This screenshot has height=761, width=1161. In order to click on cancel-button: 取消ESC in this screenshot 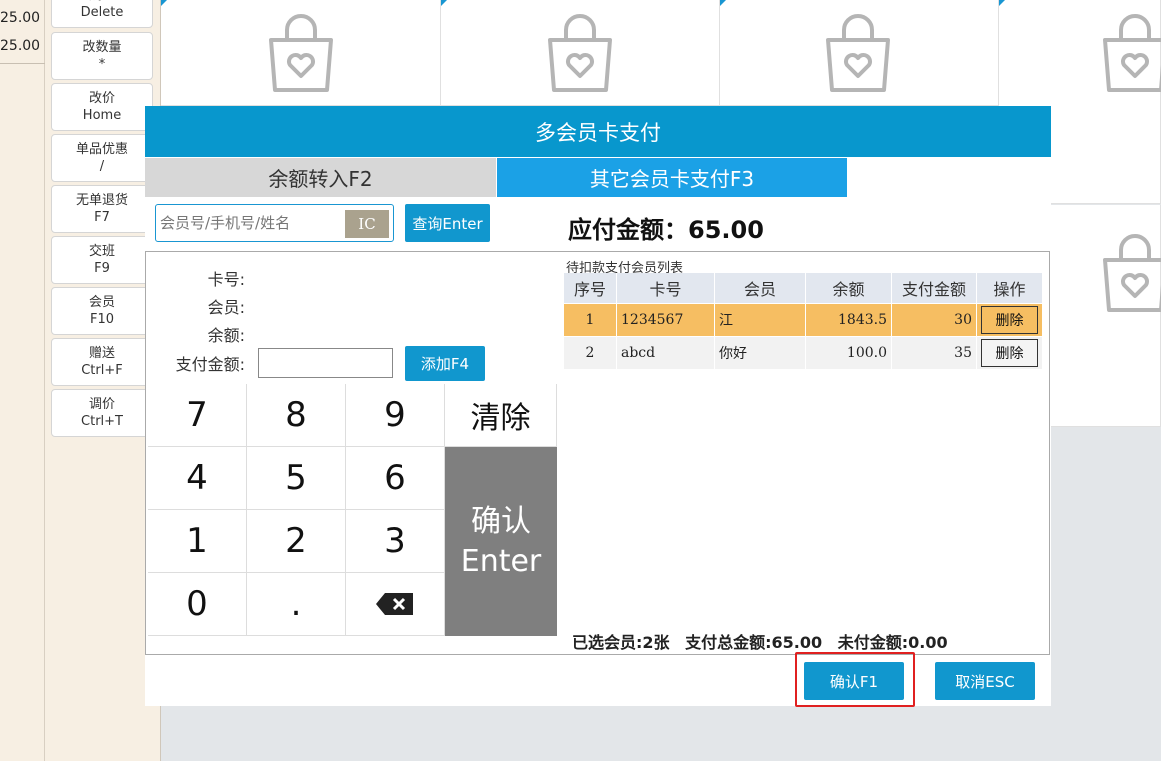, I will do `click(985, 681)`.